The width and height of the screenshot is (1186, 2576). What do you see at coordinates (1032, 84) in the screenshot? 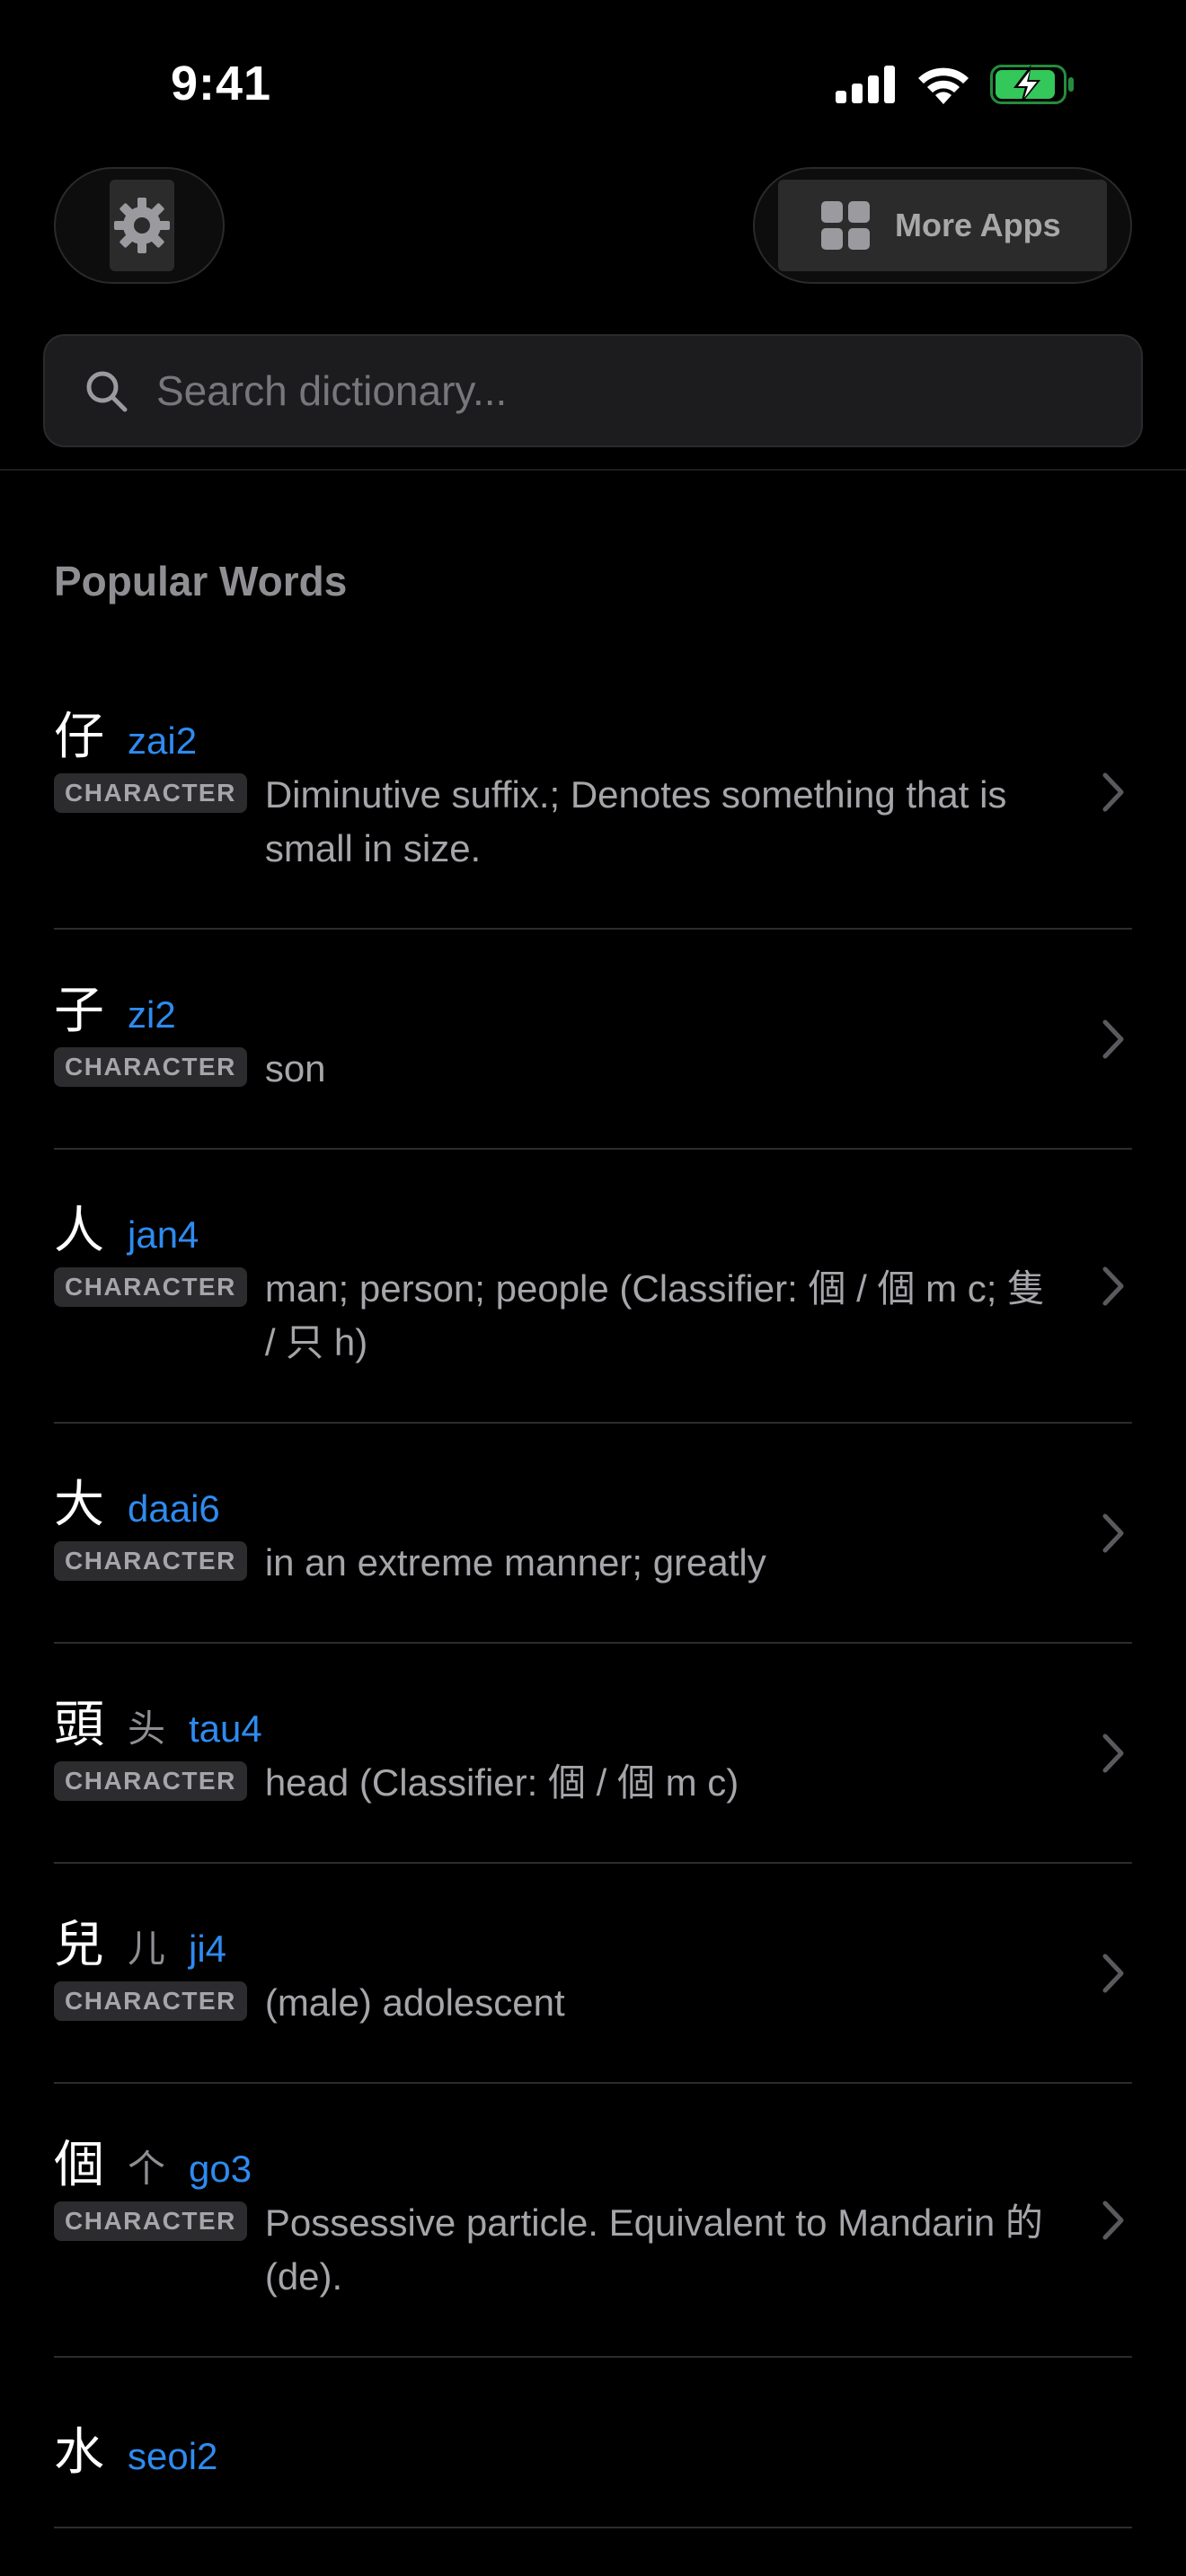
I see `battery-charging-icon` at bounding box center [1032, 84].